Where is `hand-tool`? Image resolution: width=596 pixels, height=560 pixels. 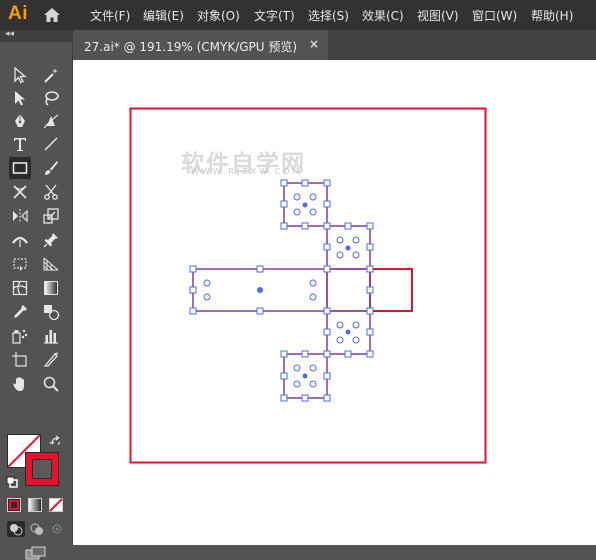 hand-tool is located at coordinates (20, 384).